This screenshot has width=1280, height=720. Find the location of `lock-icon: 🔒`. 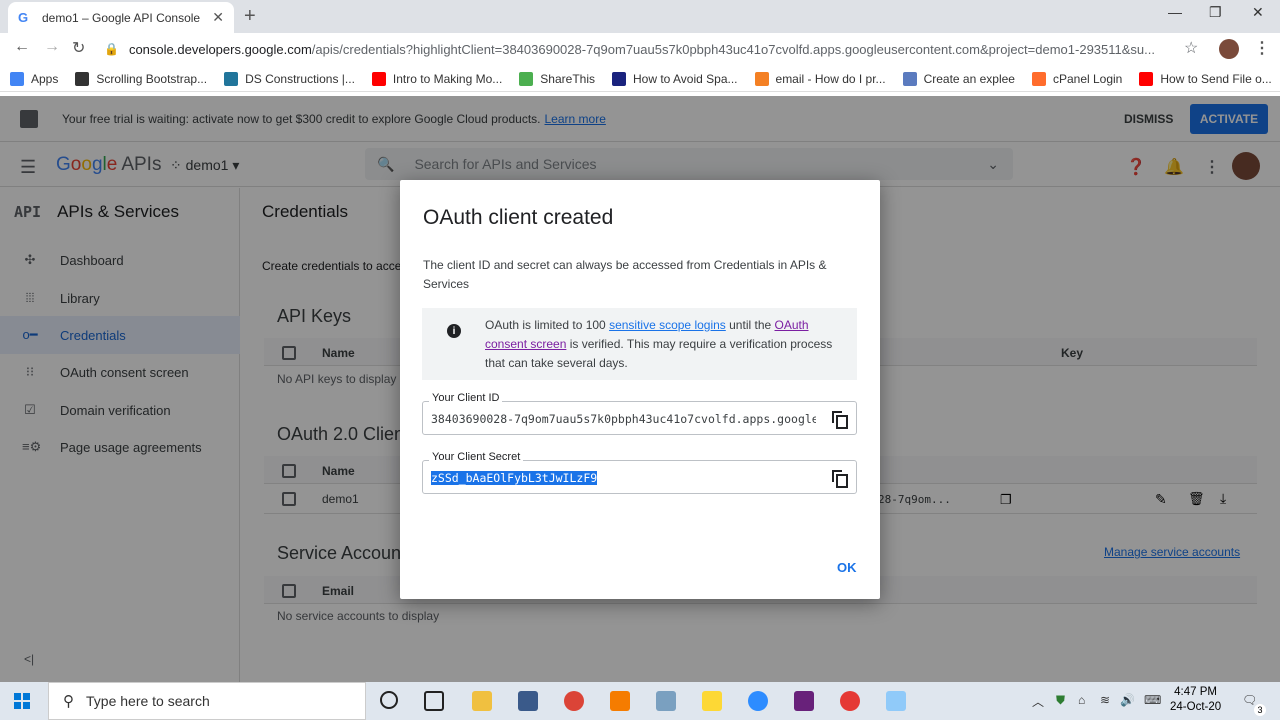

lock-icon: 🔒 is located at coordinates (111, 49).